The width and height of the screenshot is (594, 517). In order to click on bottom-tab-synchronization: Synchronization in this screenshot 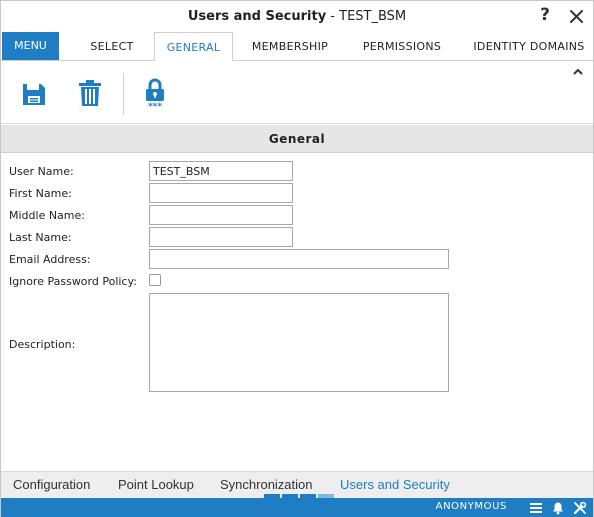, I will do `click(266, 484)`.